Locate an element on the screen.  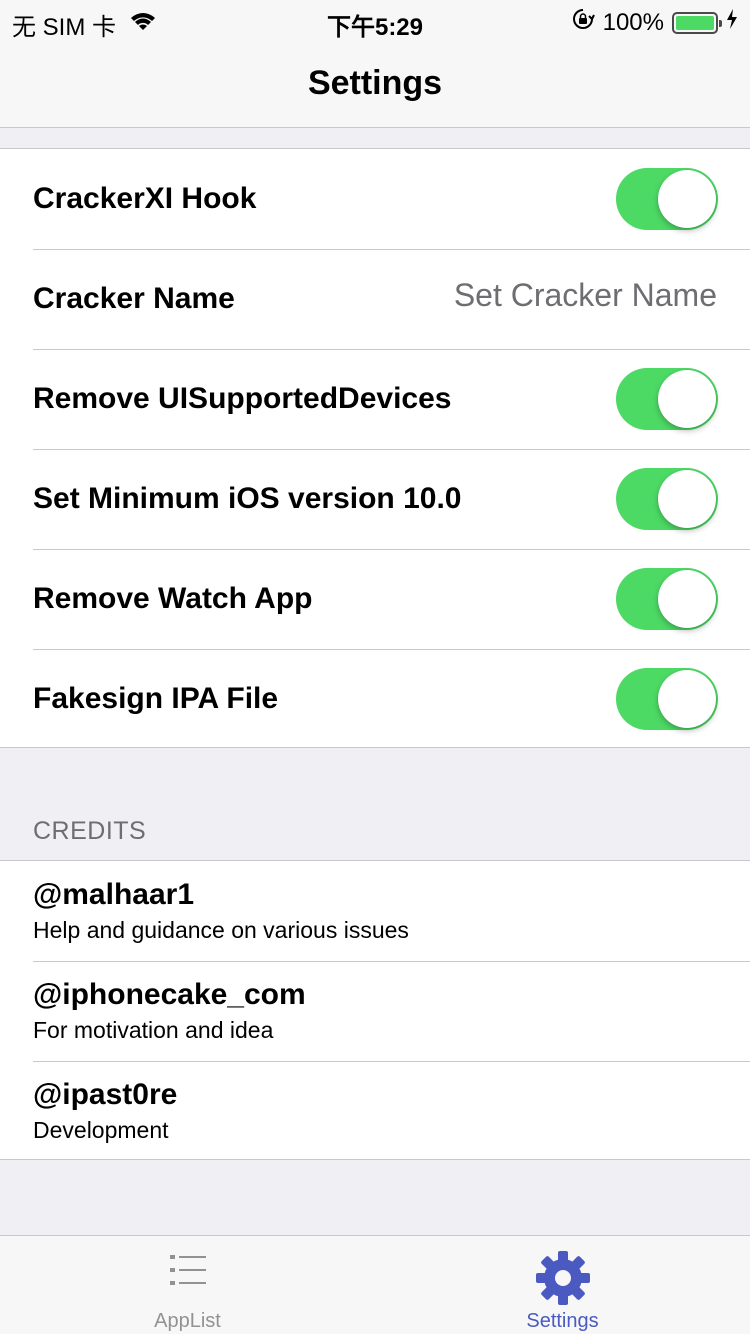
setting-label: Set Minimum iOS version 10.0 is located at coordinates (247, 498).